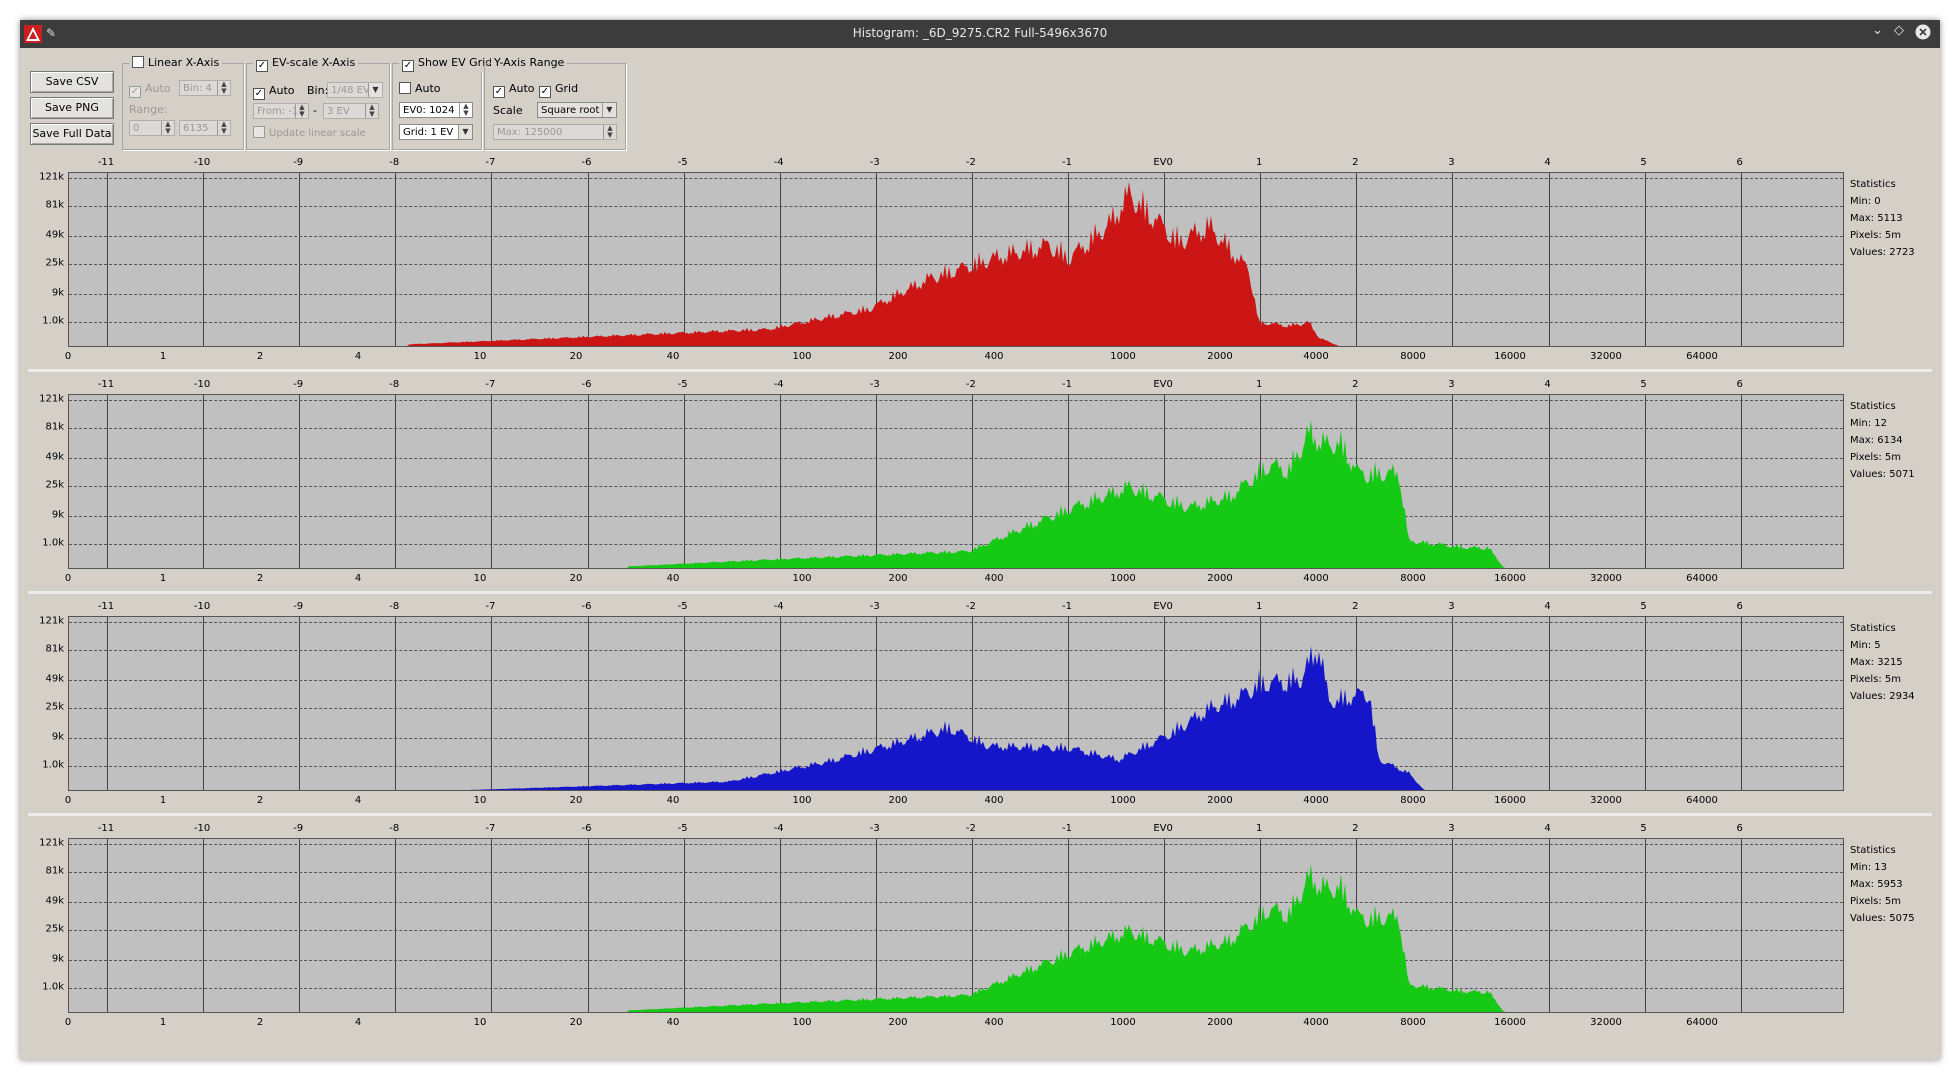 This screenshot has height=1086, width=1960. What do you see at coordinates (355, 90) in the screenshot?
I see `ev-bin-select: 1/48 EV ▼` at bounding box center [355, 90].